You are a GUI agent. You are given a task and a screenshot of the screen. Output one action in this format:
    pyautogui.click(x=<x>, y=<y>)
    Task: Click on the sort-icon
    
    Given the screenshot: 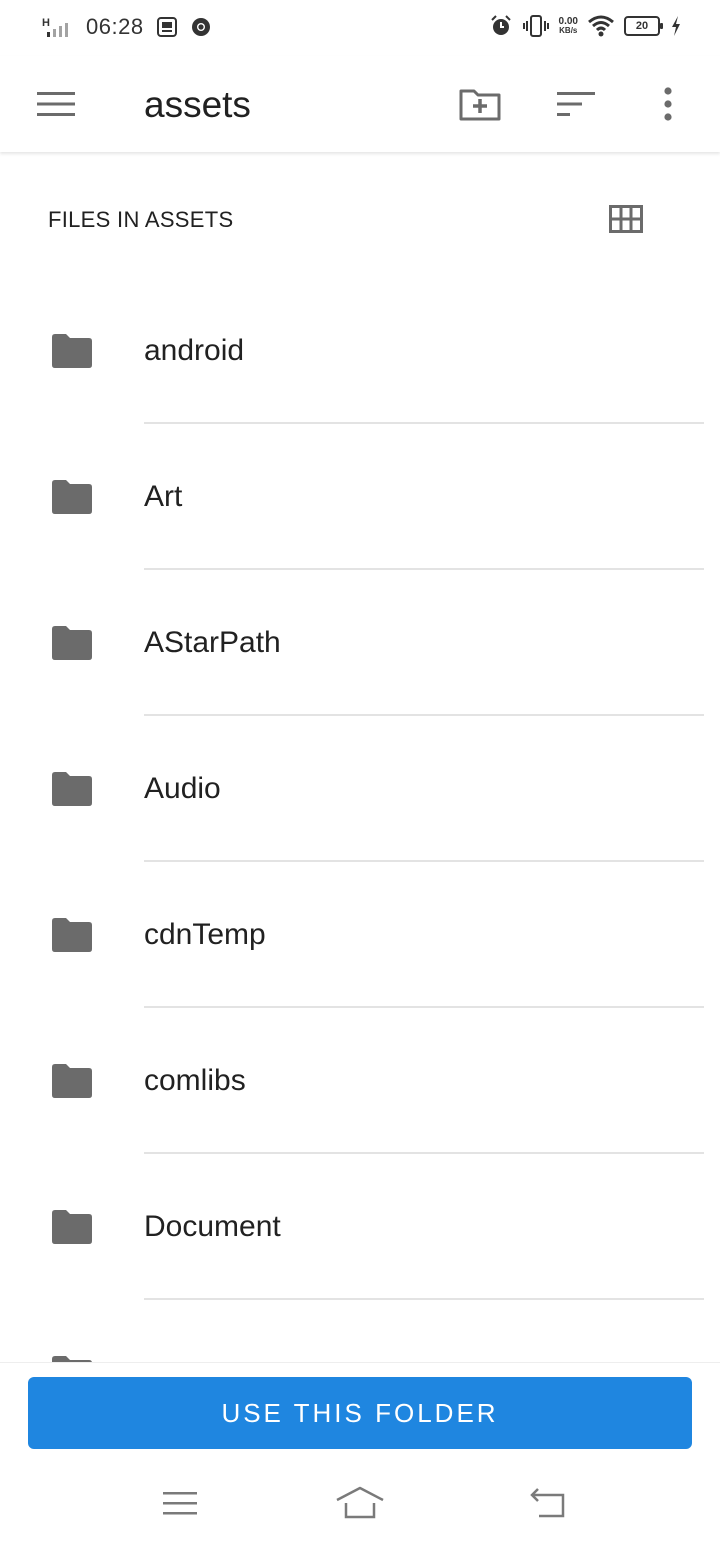 What is the action you would take?
    pyautogui.click(x=576, y=104)
    